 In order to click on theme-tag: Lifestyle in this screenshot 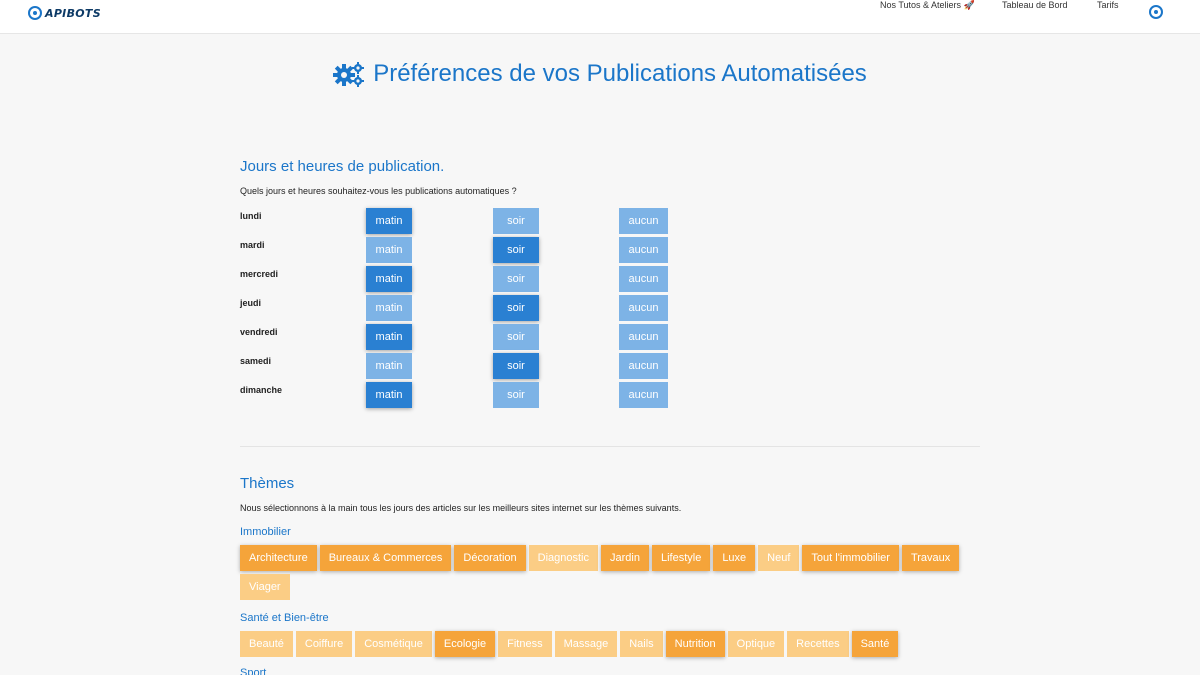, I will do `click(681, 558)`.